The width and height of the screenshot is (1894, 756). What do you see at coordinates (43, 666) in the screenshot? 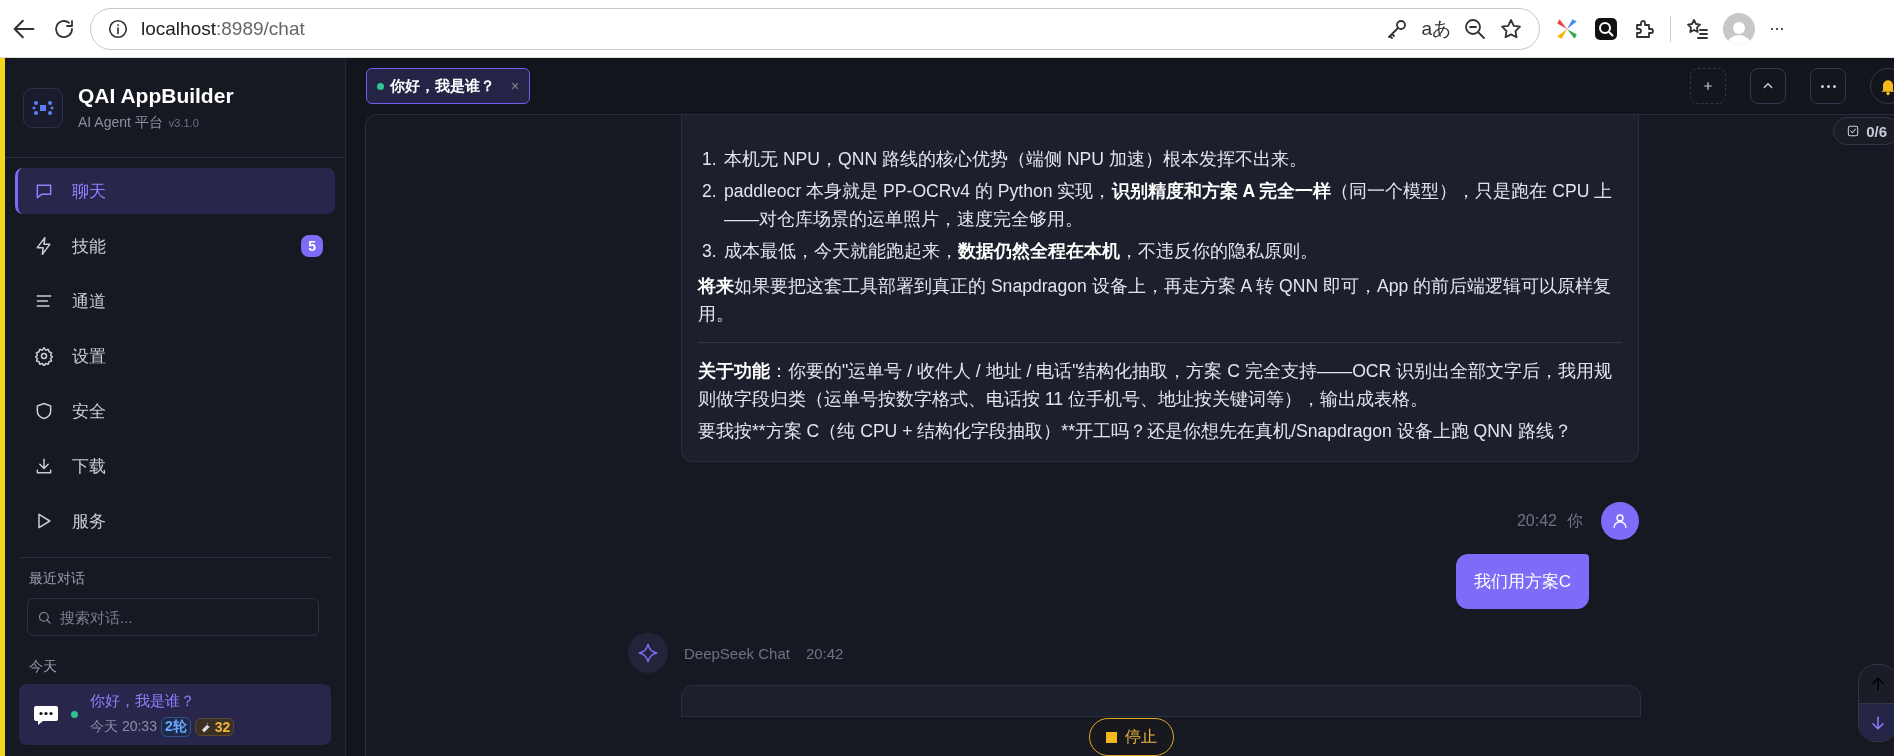
I see `group-label: 今天` at bounding box center [43, 666].